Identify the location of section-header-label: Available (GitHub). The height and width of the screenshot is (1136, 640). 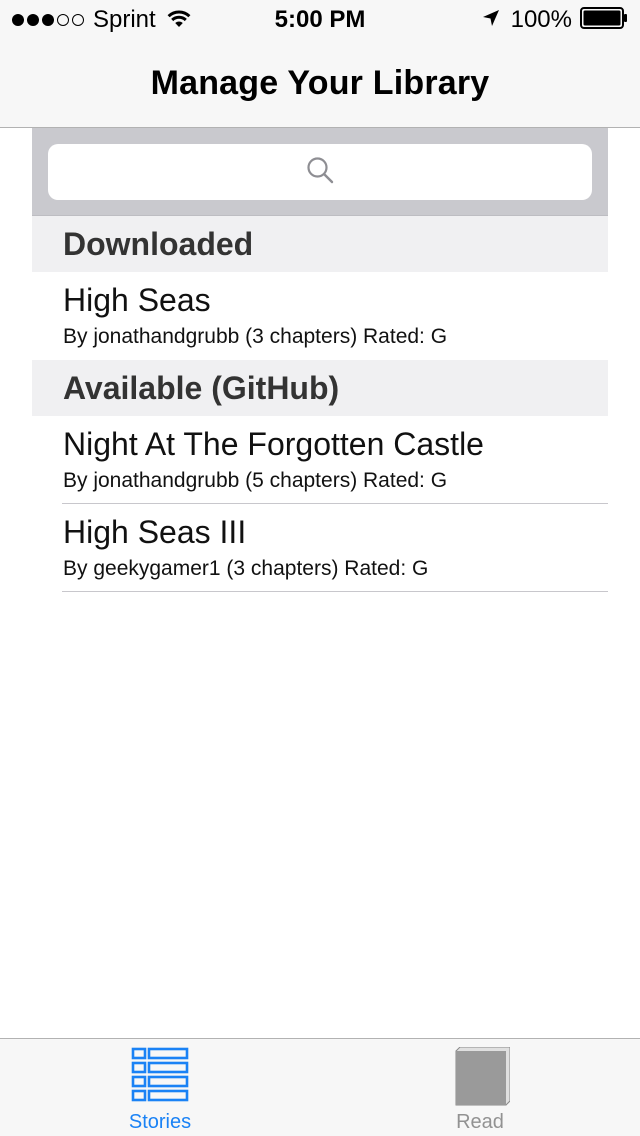
(201, 387).